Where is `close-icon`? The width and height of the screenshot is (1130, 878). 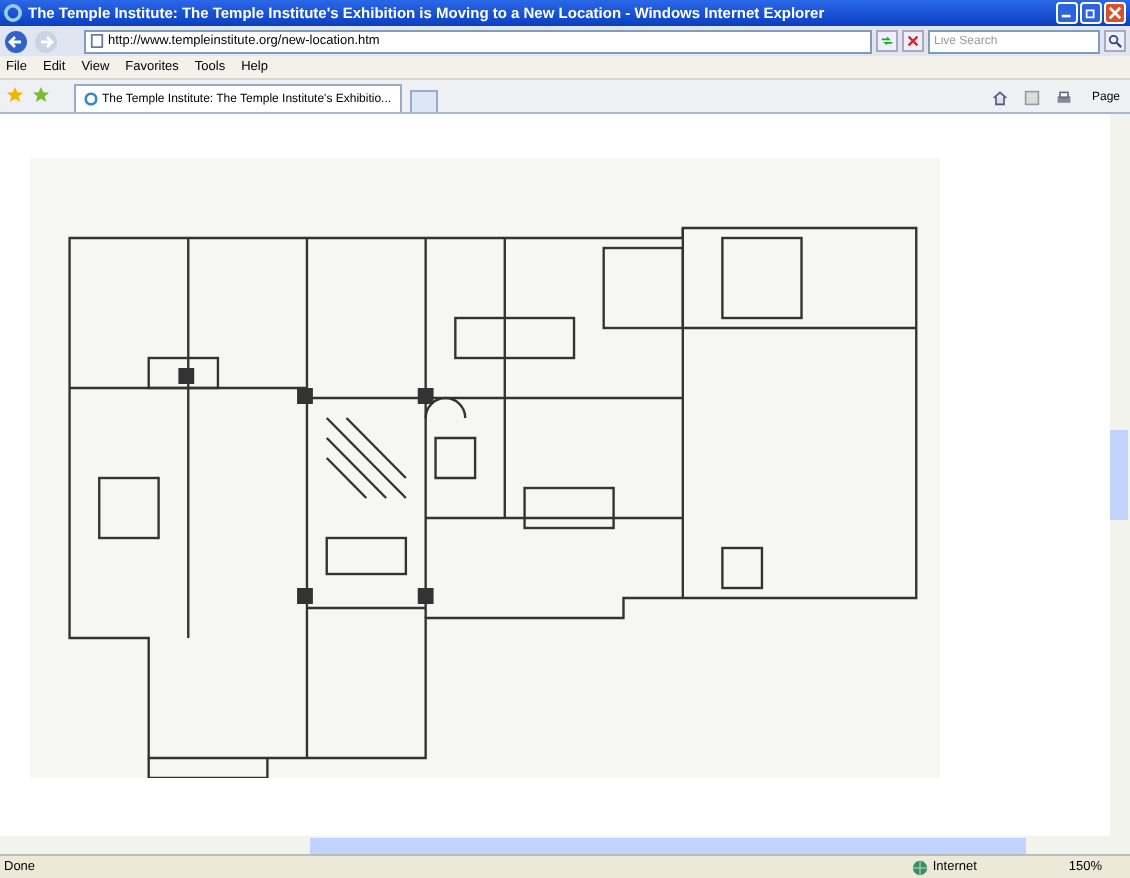
close-icon is located at coordinates (1115, 13).